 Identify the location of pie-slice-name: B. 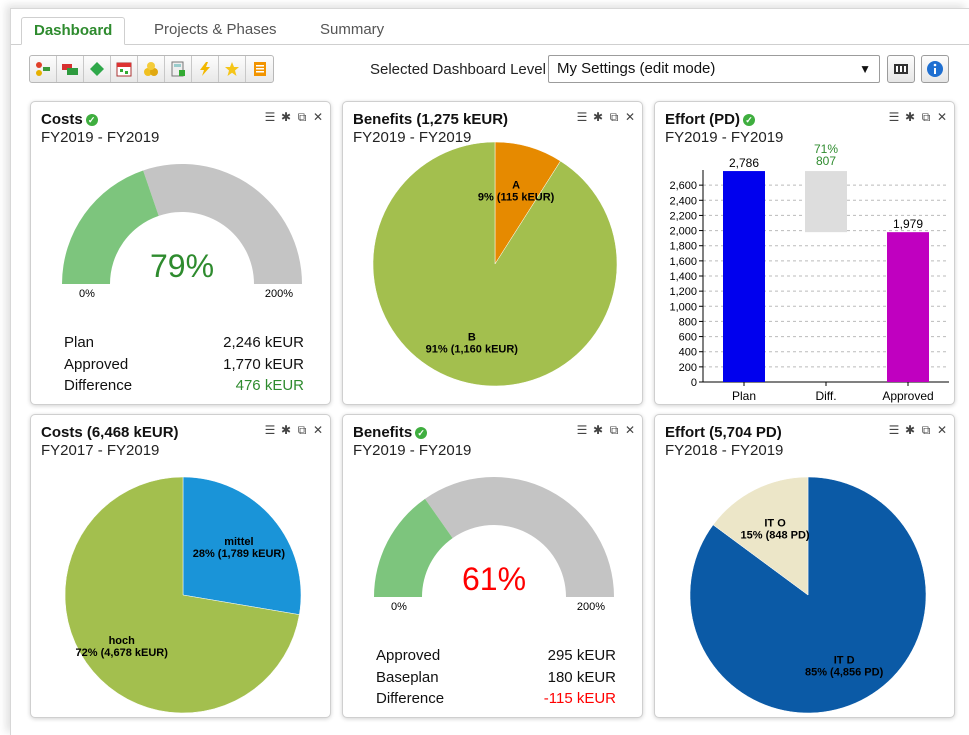
(472, 338).